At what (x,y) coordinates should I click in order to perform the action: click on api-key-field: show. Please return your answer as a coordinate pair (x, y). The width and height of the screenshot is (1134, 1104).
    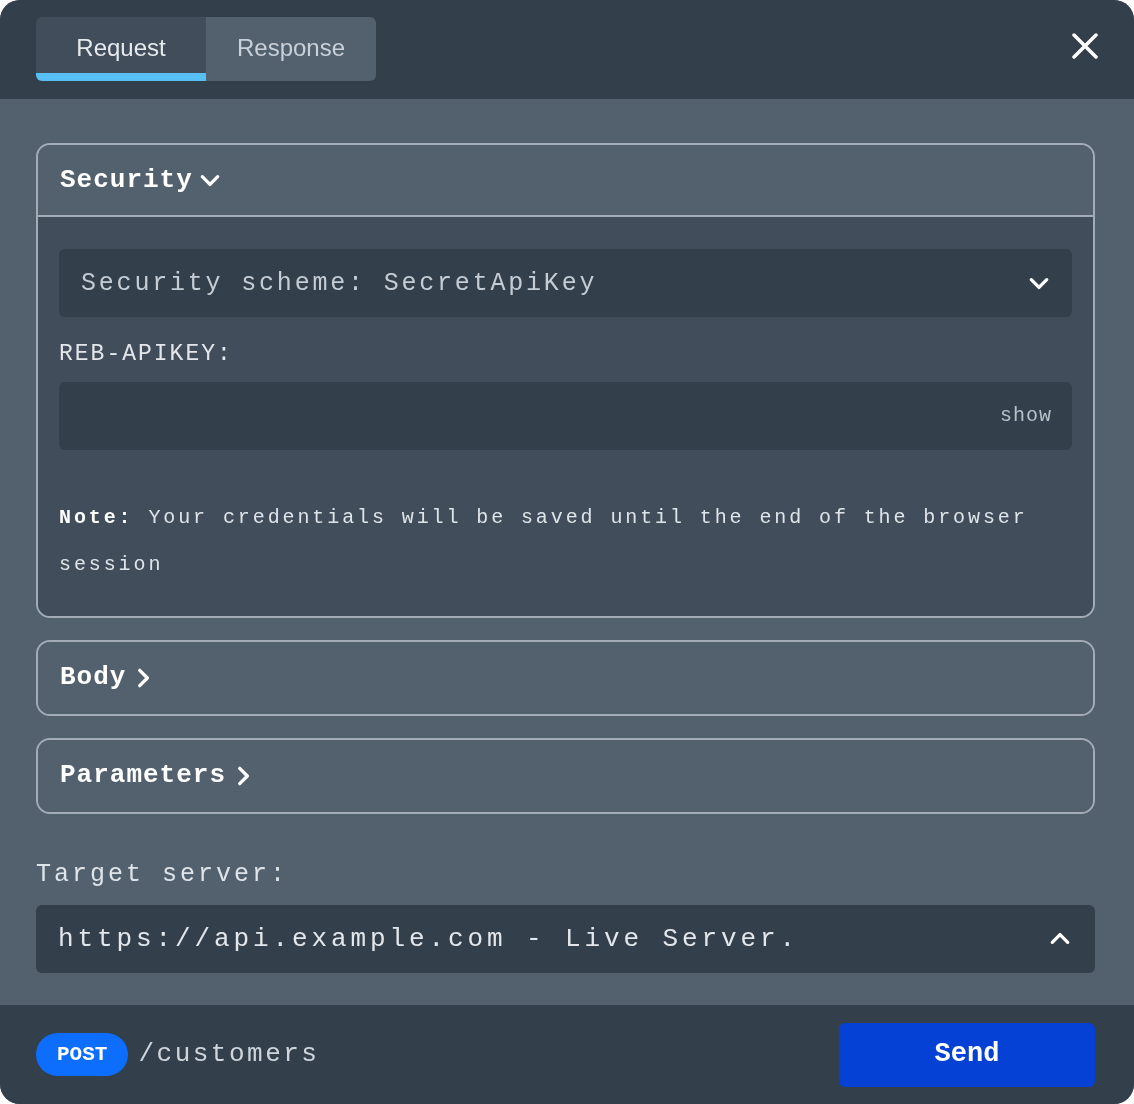
    Looking at the image, I should click on (565, 415).